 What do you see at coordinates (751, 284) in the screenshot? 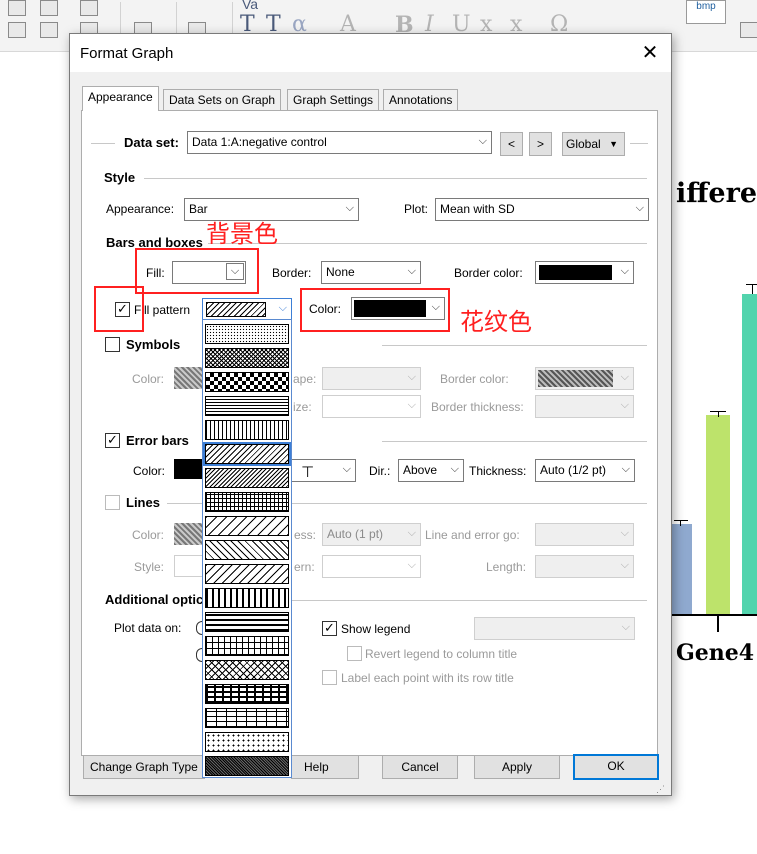
I see `error-bar-cap` at bounding box center [751, 284].